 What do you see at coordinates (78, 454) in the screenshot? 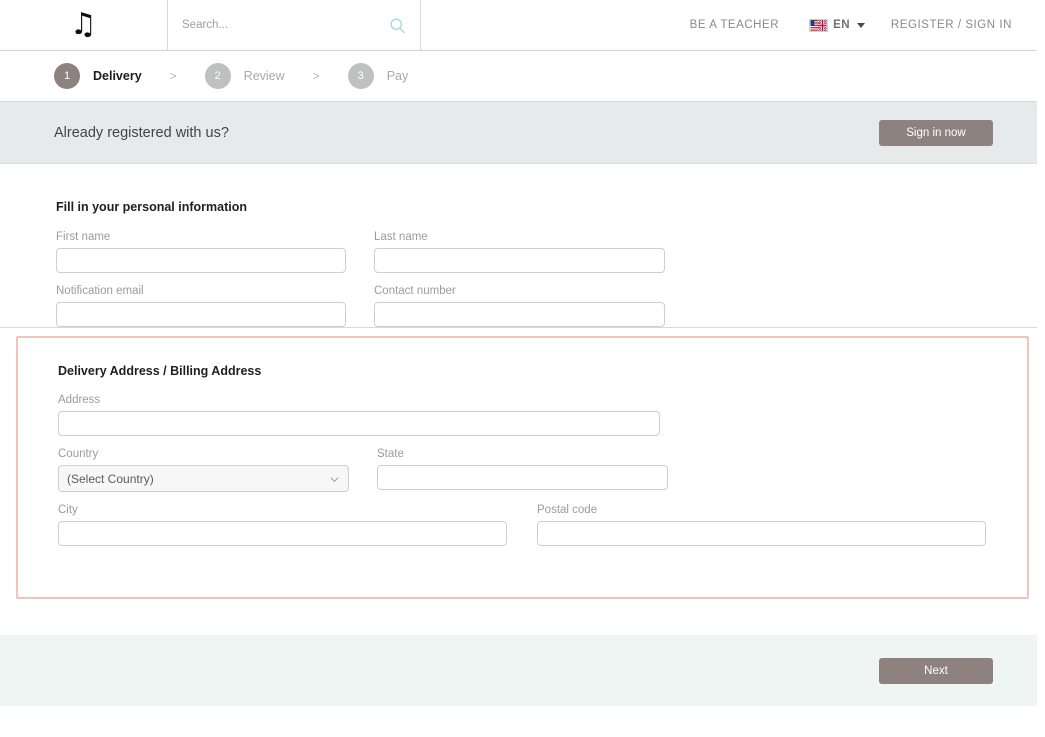
I see `country-label: Country` at bounding box center [78, 454].